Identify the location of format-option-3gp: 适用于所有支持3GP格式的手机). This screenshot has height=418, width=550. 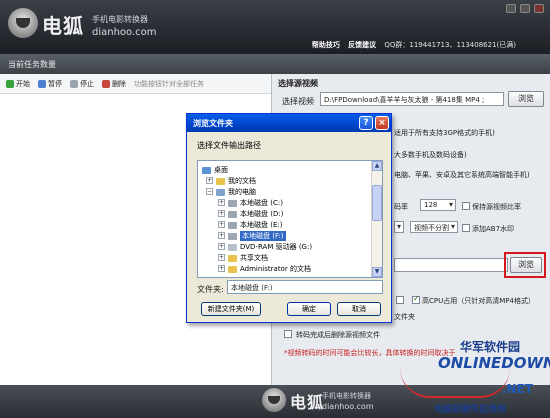
(444, 133).